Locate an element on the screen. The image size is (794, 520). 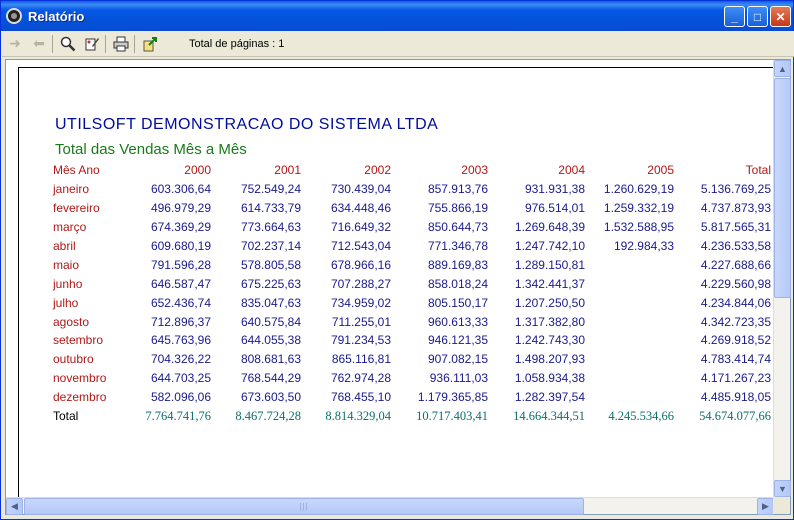
row-total-cell: 4.229.560,98 is located at coordinates (735, 283).